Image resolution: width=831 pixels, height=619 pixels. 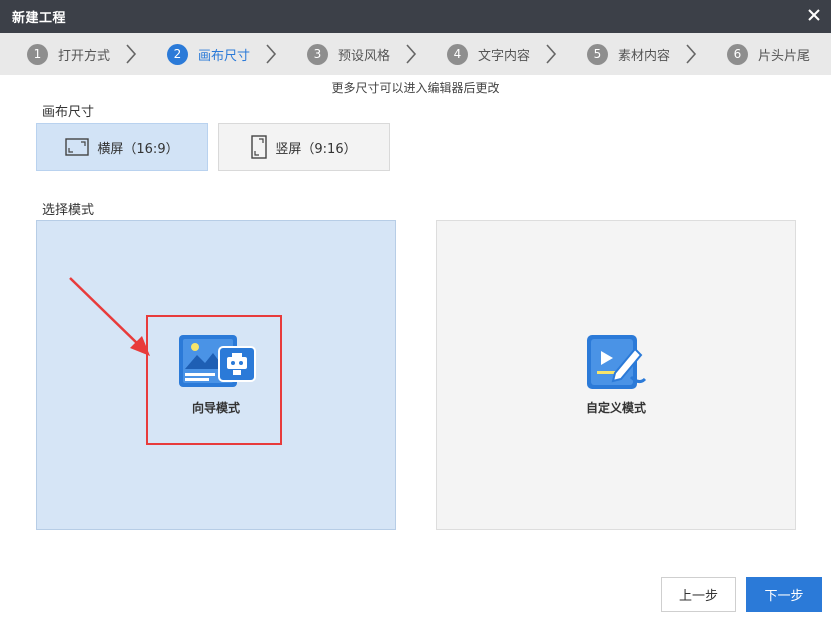 I want to click on step-number: 6, so click(x=737, y=54).